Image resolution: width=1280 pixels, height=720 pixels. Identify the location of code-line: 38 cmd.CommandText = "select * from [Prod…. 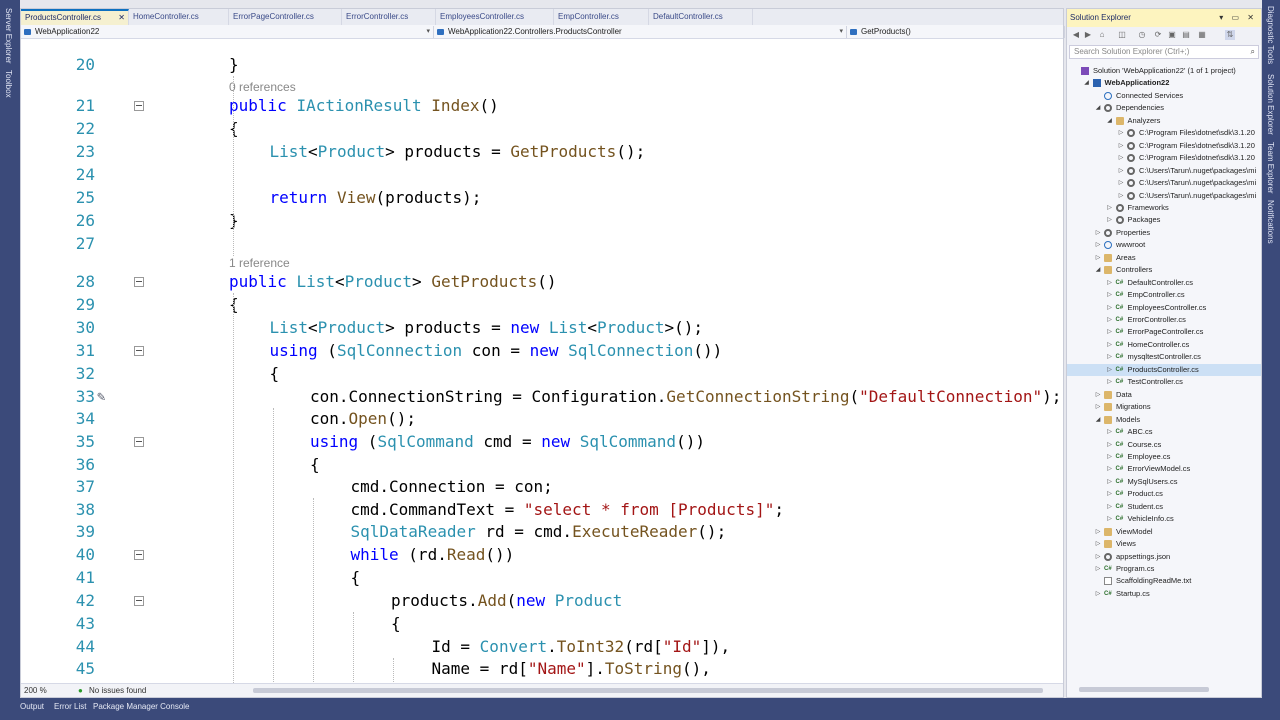
(542, 510).